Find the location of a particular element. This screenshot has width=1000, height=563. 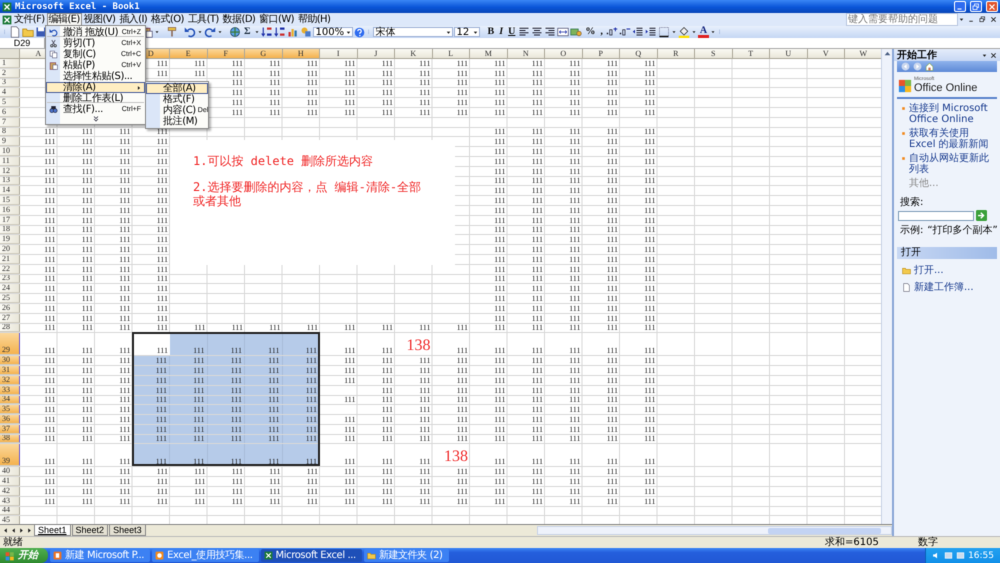

column-header: S is located at coordinates (713, 54).